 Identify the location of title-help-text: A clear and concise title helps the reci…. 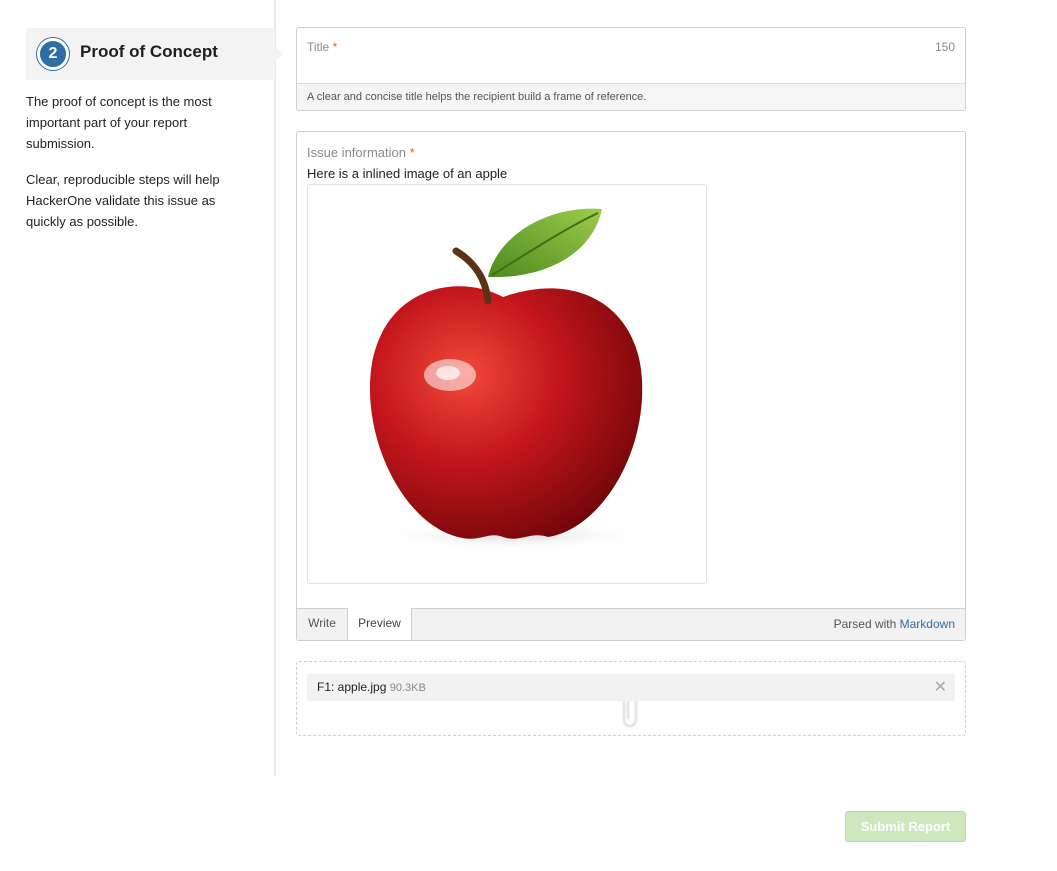
(631, 96).